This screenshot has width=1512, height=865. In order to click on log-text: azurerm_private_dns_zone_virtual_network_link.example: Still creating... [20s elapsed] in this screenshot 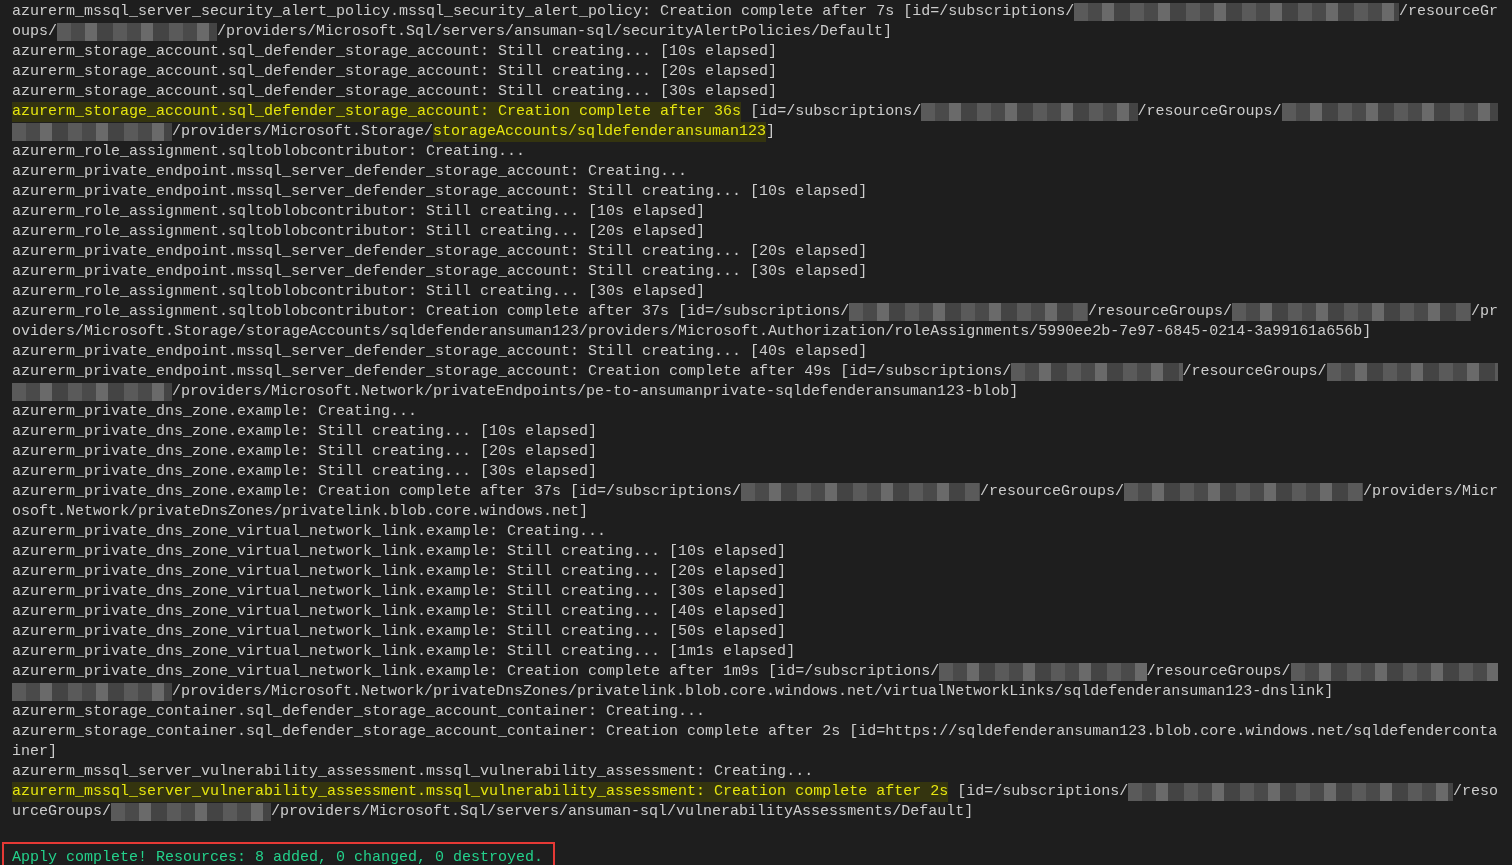, I will do `click(399, 572)`.